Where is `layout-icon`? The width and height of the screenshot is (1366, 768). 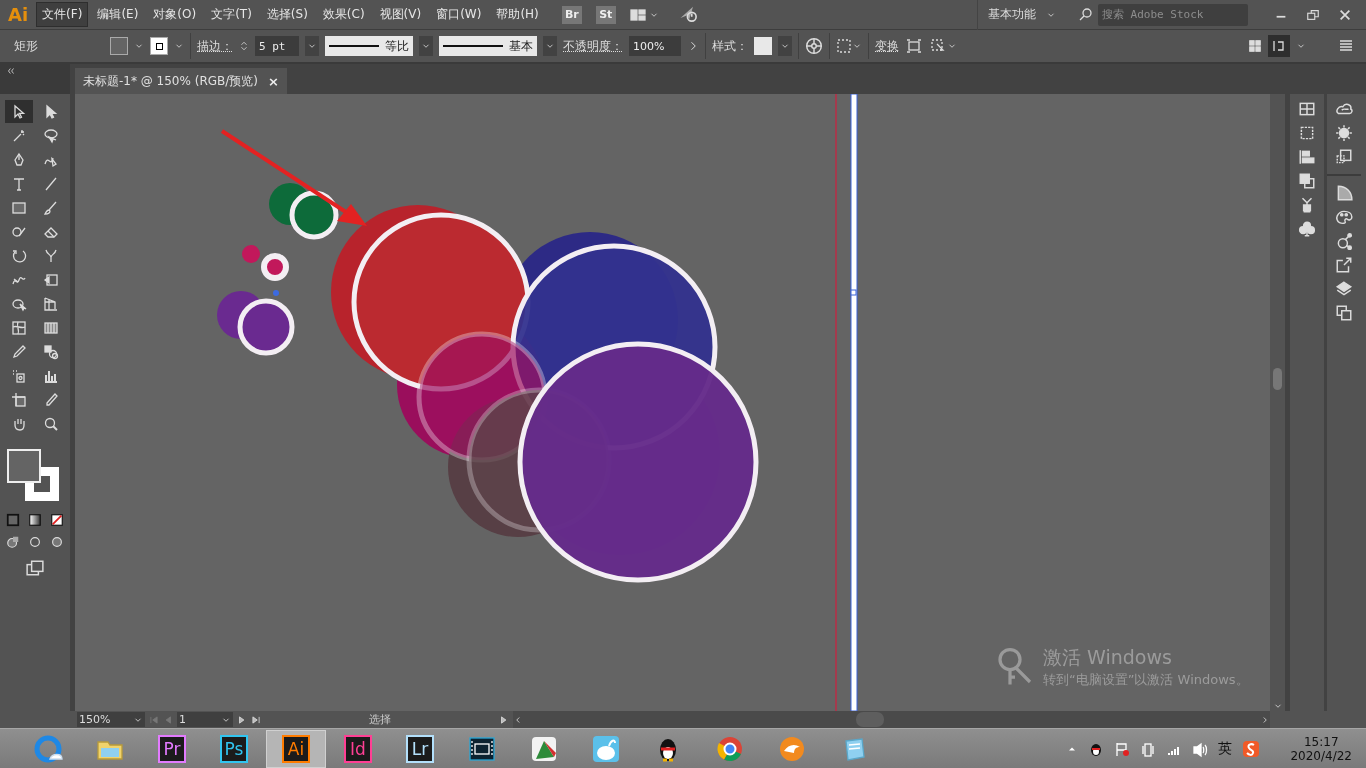
layout-icon is located at coordinates (637, 14).